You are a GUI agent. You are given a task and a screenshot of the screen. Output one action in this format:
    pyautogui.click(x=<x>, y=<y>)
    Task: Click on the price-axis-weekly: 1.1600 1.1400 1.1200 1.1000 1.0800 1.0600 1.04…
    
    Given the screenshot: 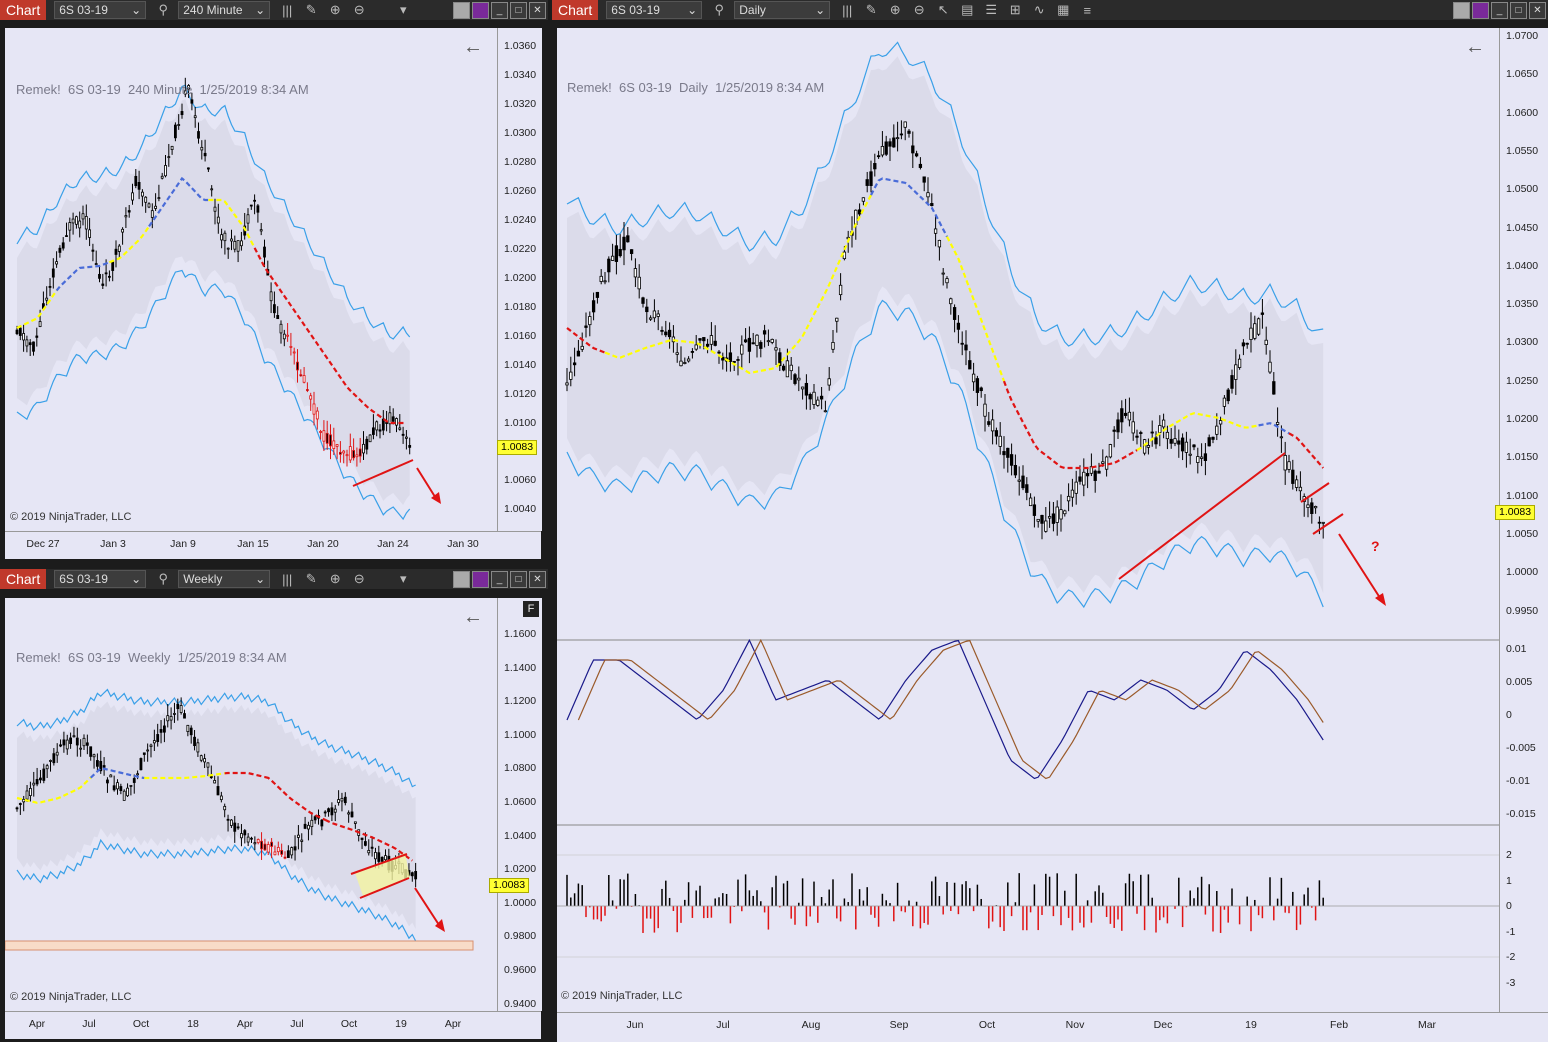 What is the action you would take?
    pyautogui.click(x=519, y=804)
    